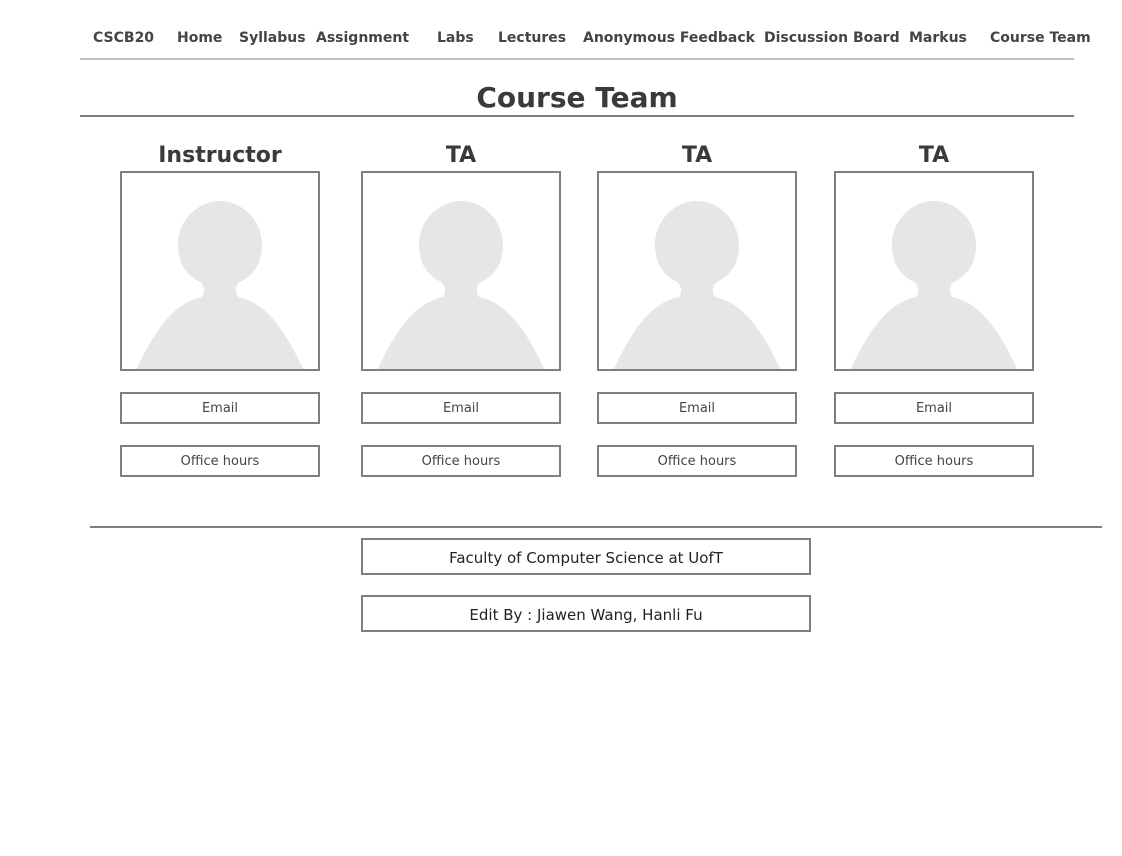 Image resolution: width=1122 pixels, height=856 pixels. I want to click on nav-item-lectures: Lectures, so click(532, 38).